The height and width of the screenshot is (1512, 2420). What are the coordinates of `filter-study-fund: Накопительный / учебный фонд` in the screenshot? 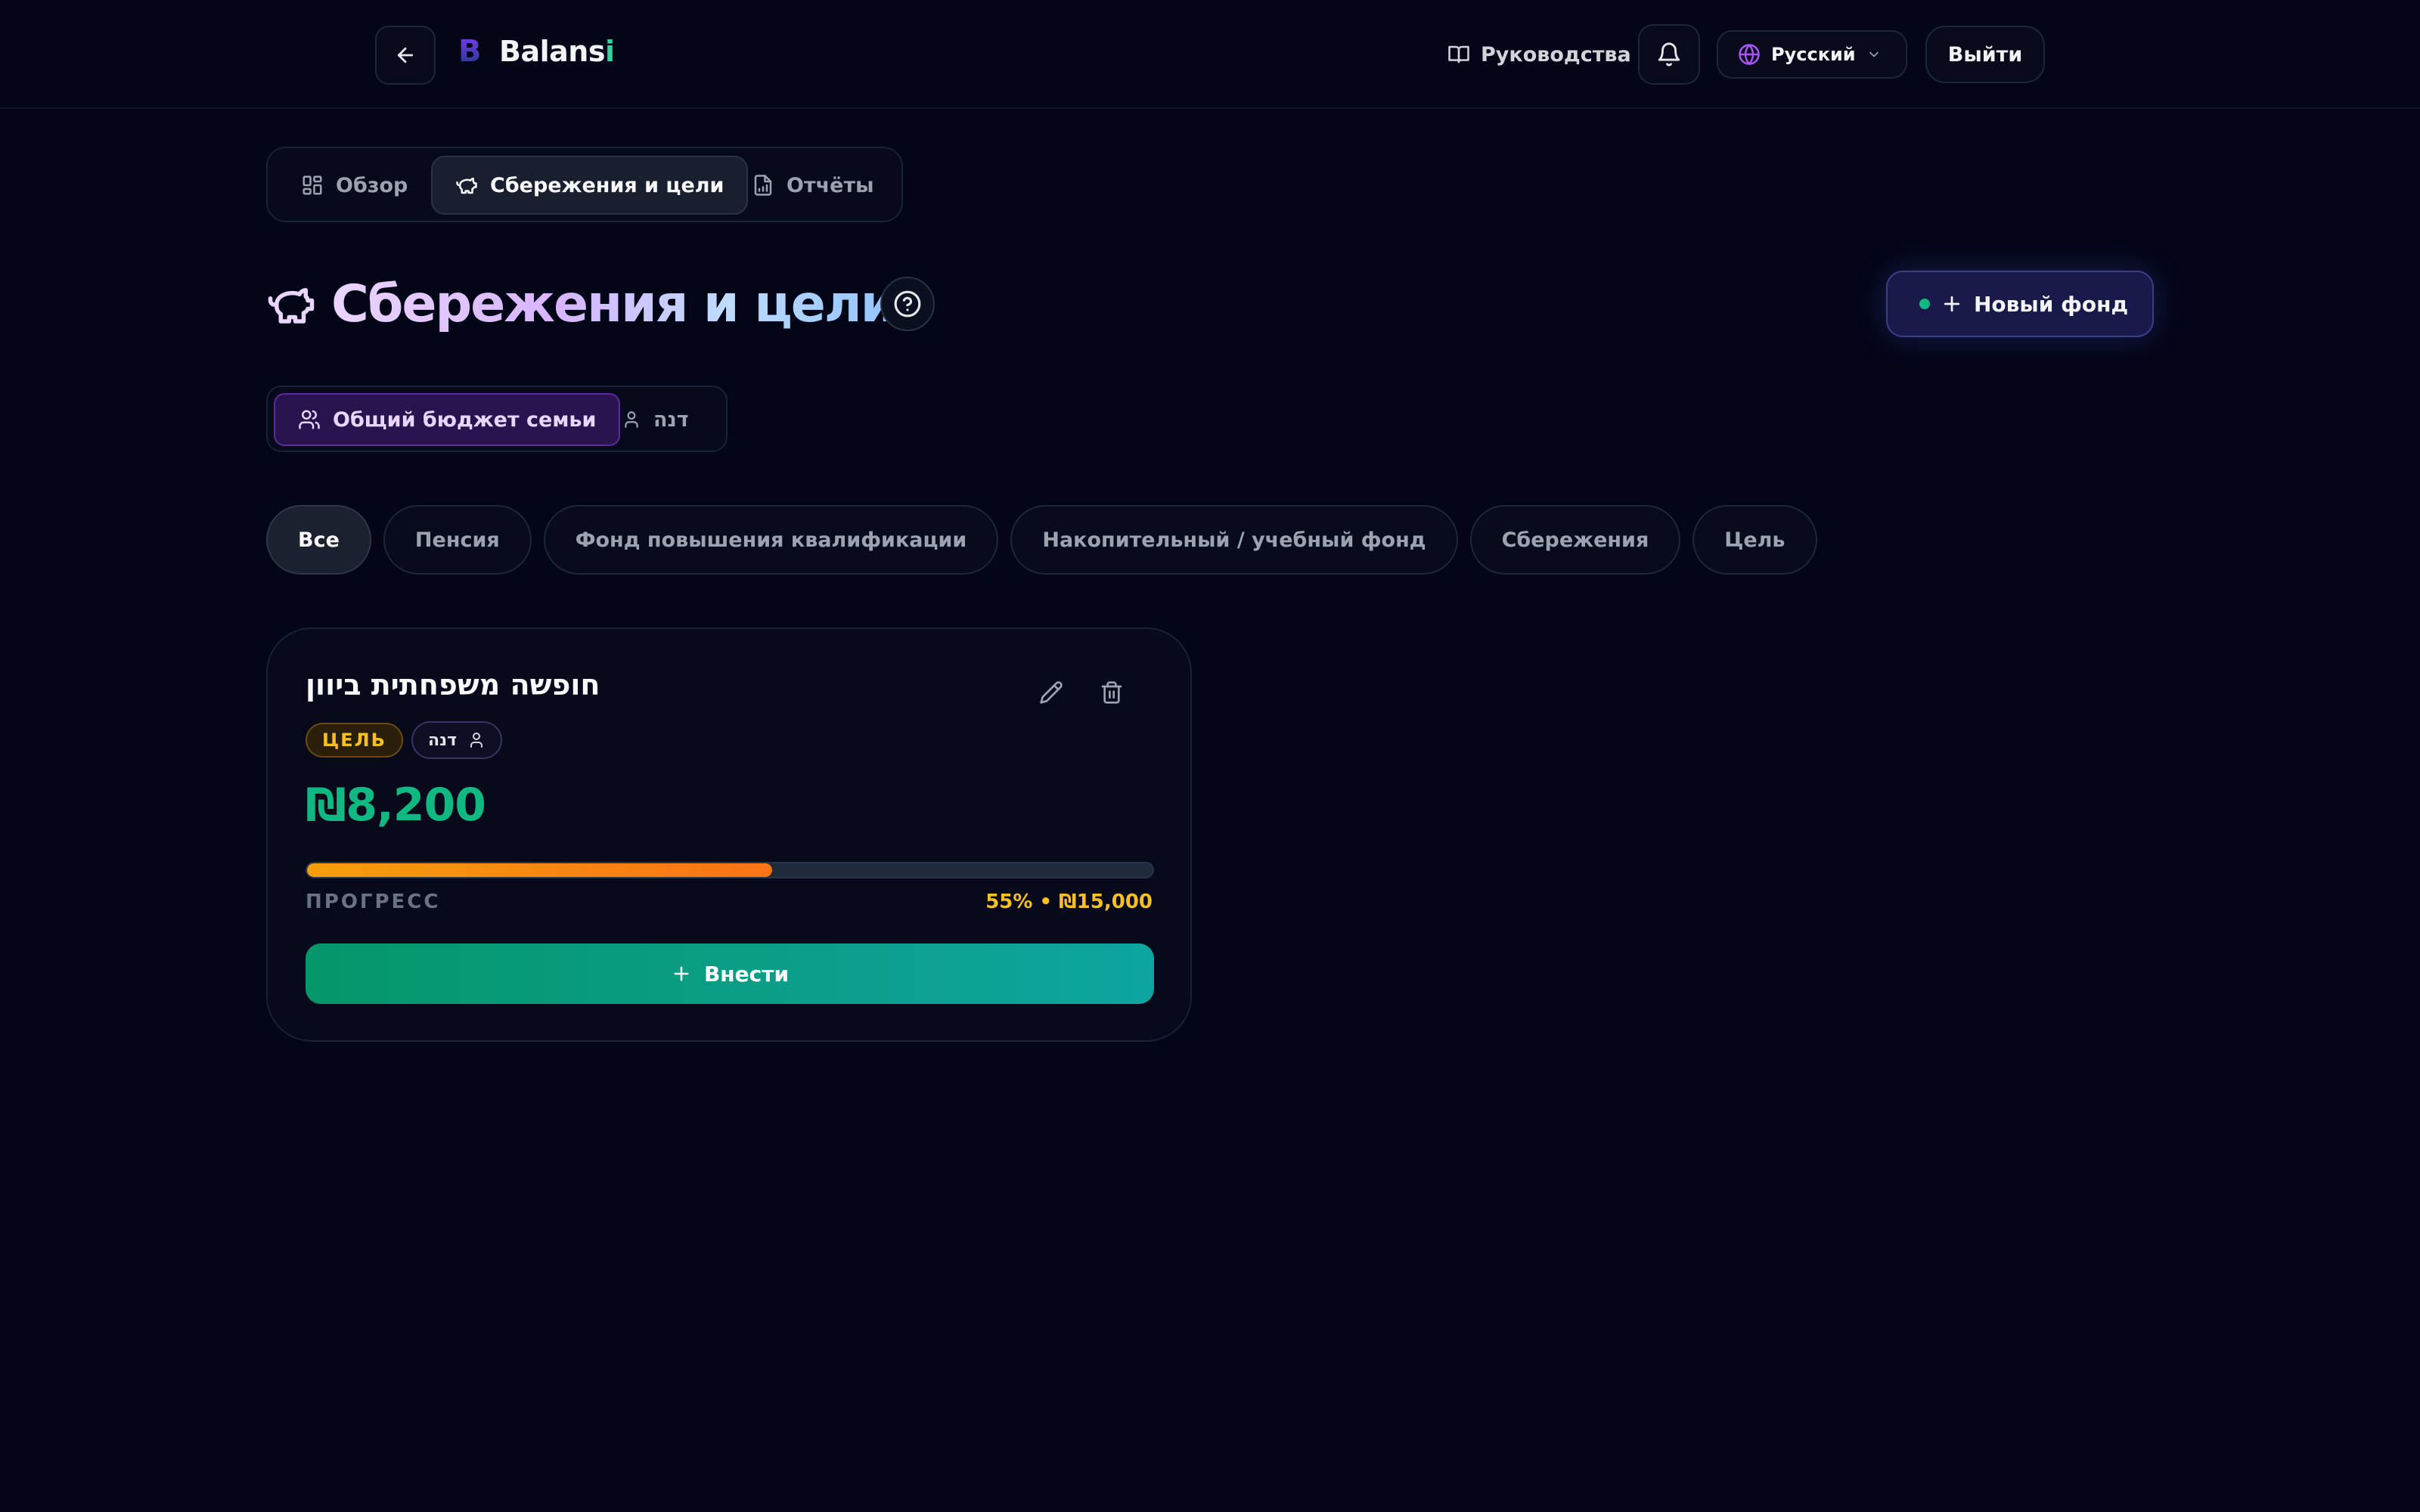 It's located at (1234, 540).